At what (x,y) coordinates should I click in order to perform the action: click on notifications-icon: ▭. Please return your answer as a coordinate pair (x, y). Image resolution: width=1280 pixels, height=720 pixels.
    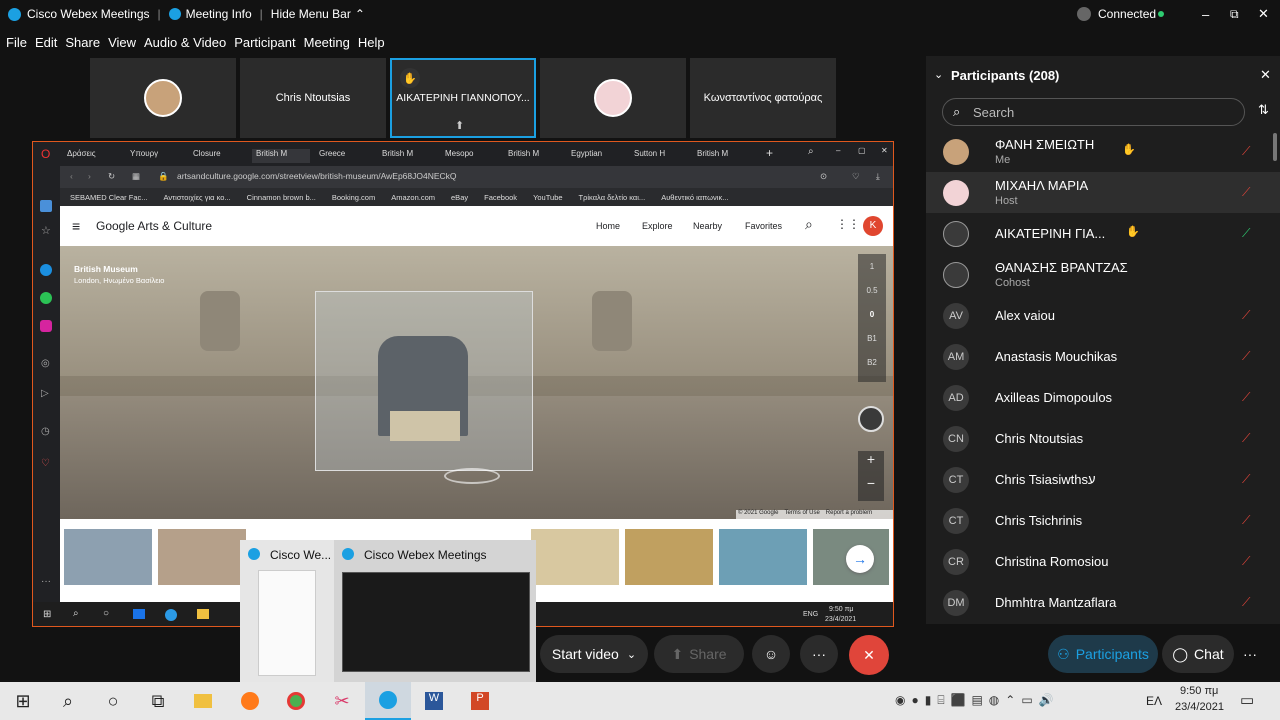
    Looking at the image, I should click on (1247, 700).